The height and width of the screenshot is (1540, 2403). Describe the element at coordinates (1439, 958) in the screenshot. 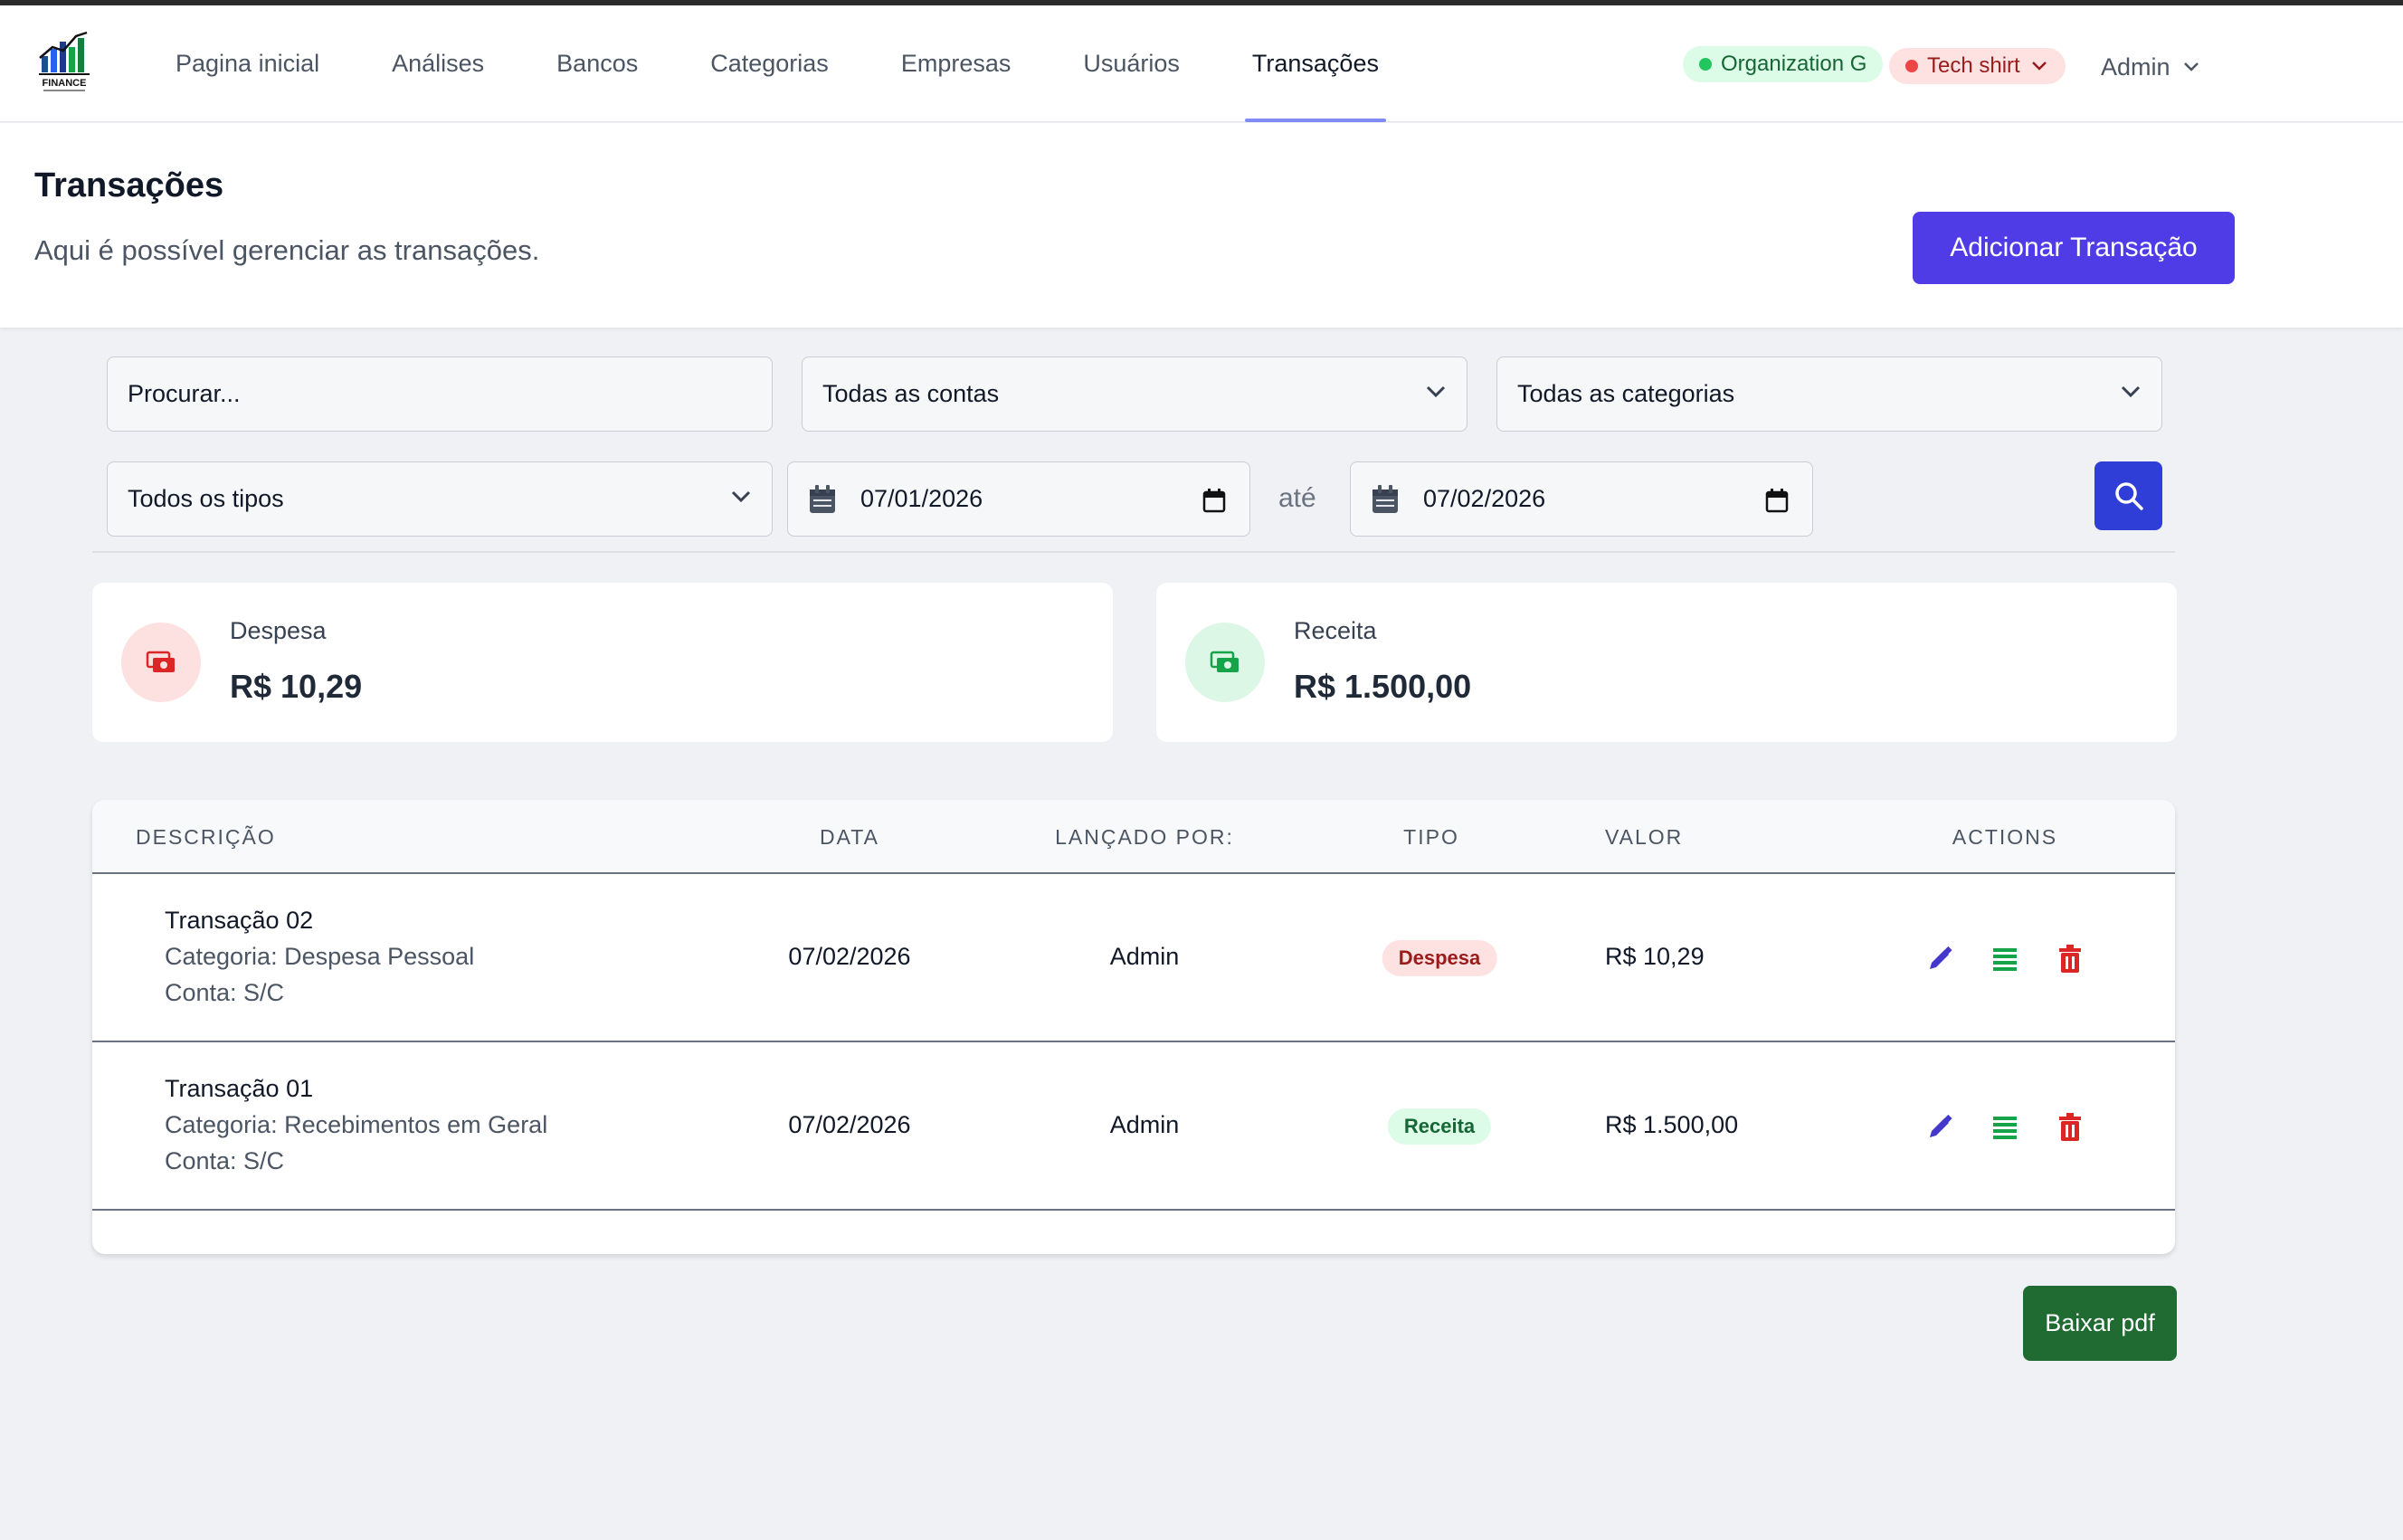

I see `type-badge: Despesa` at that location.